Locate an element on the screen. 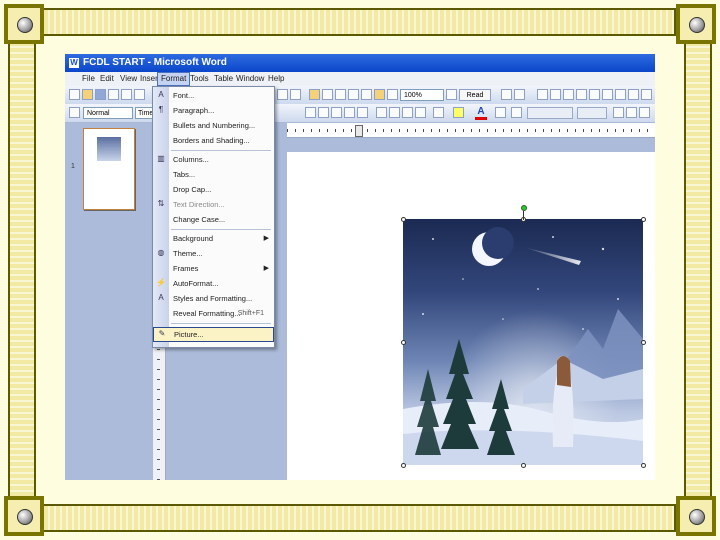 Image resolution: width=720 pixels, height=540 pixels. contrast-icon is located at coordinates (594, 94).